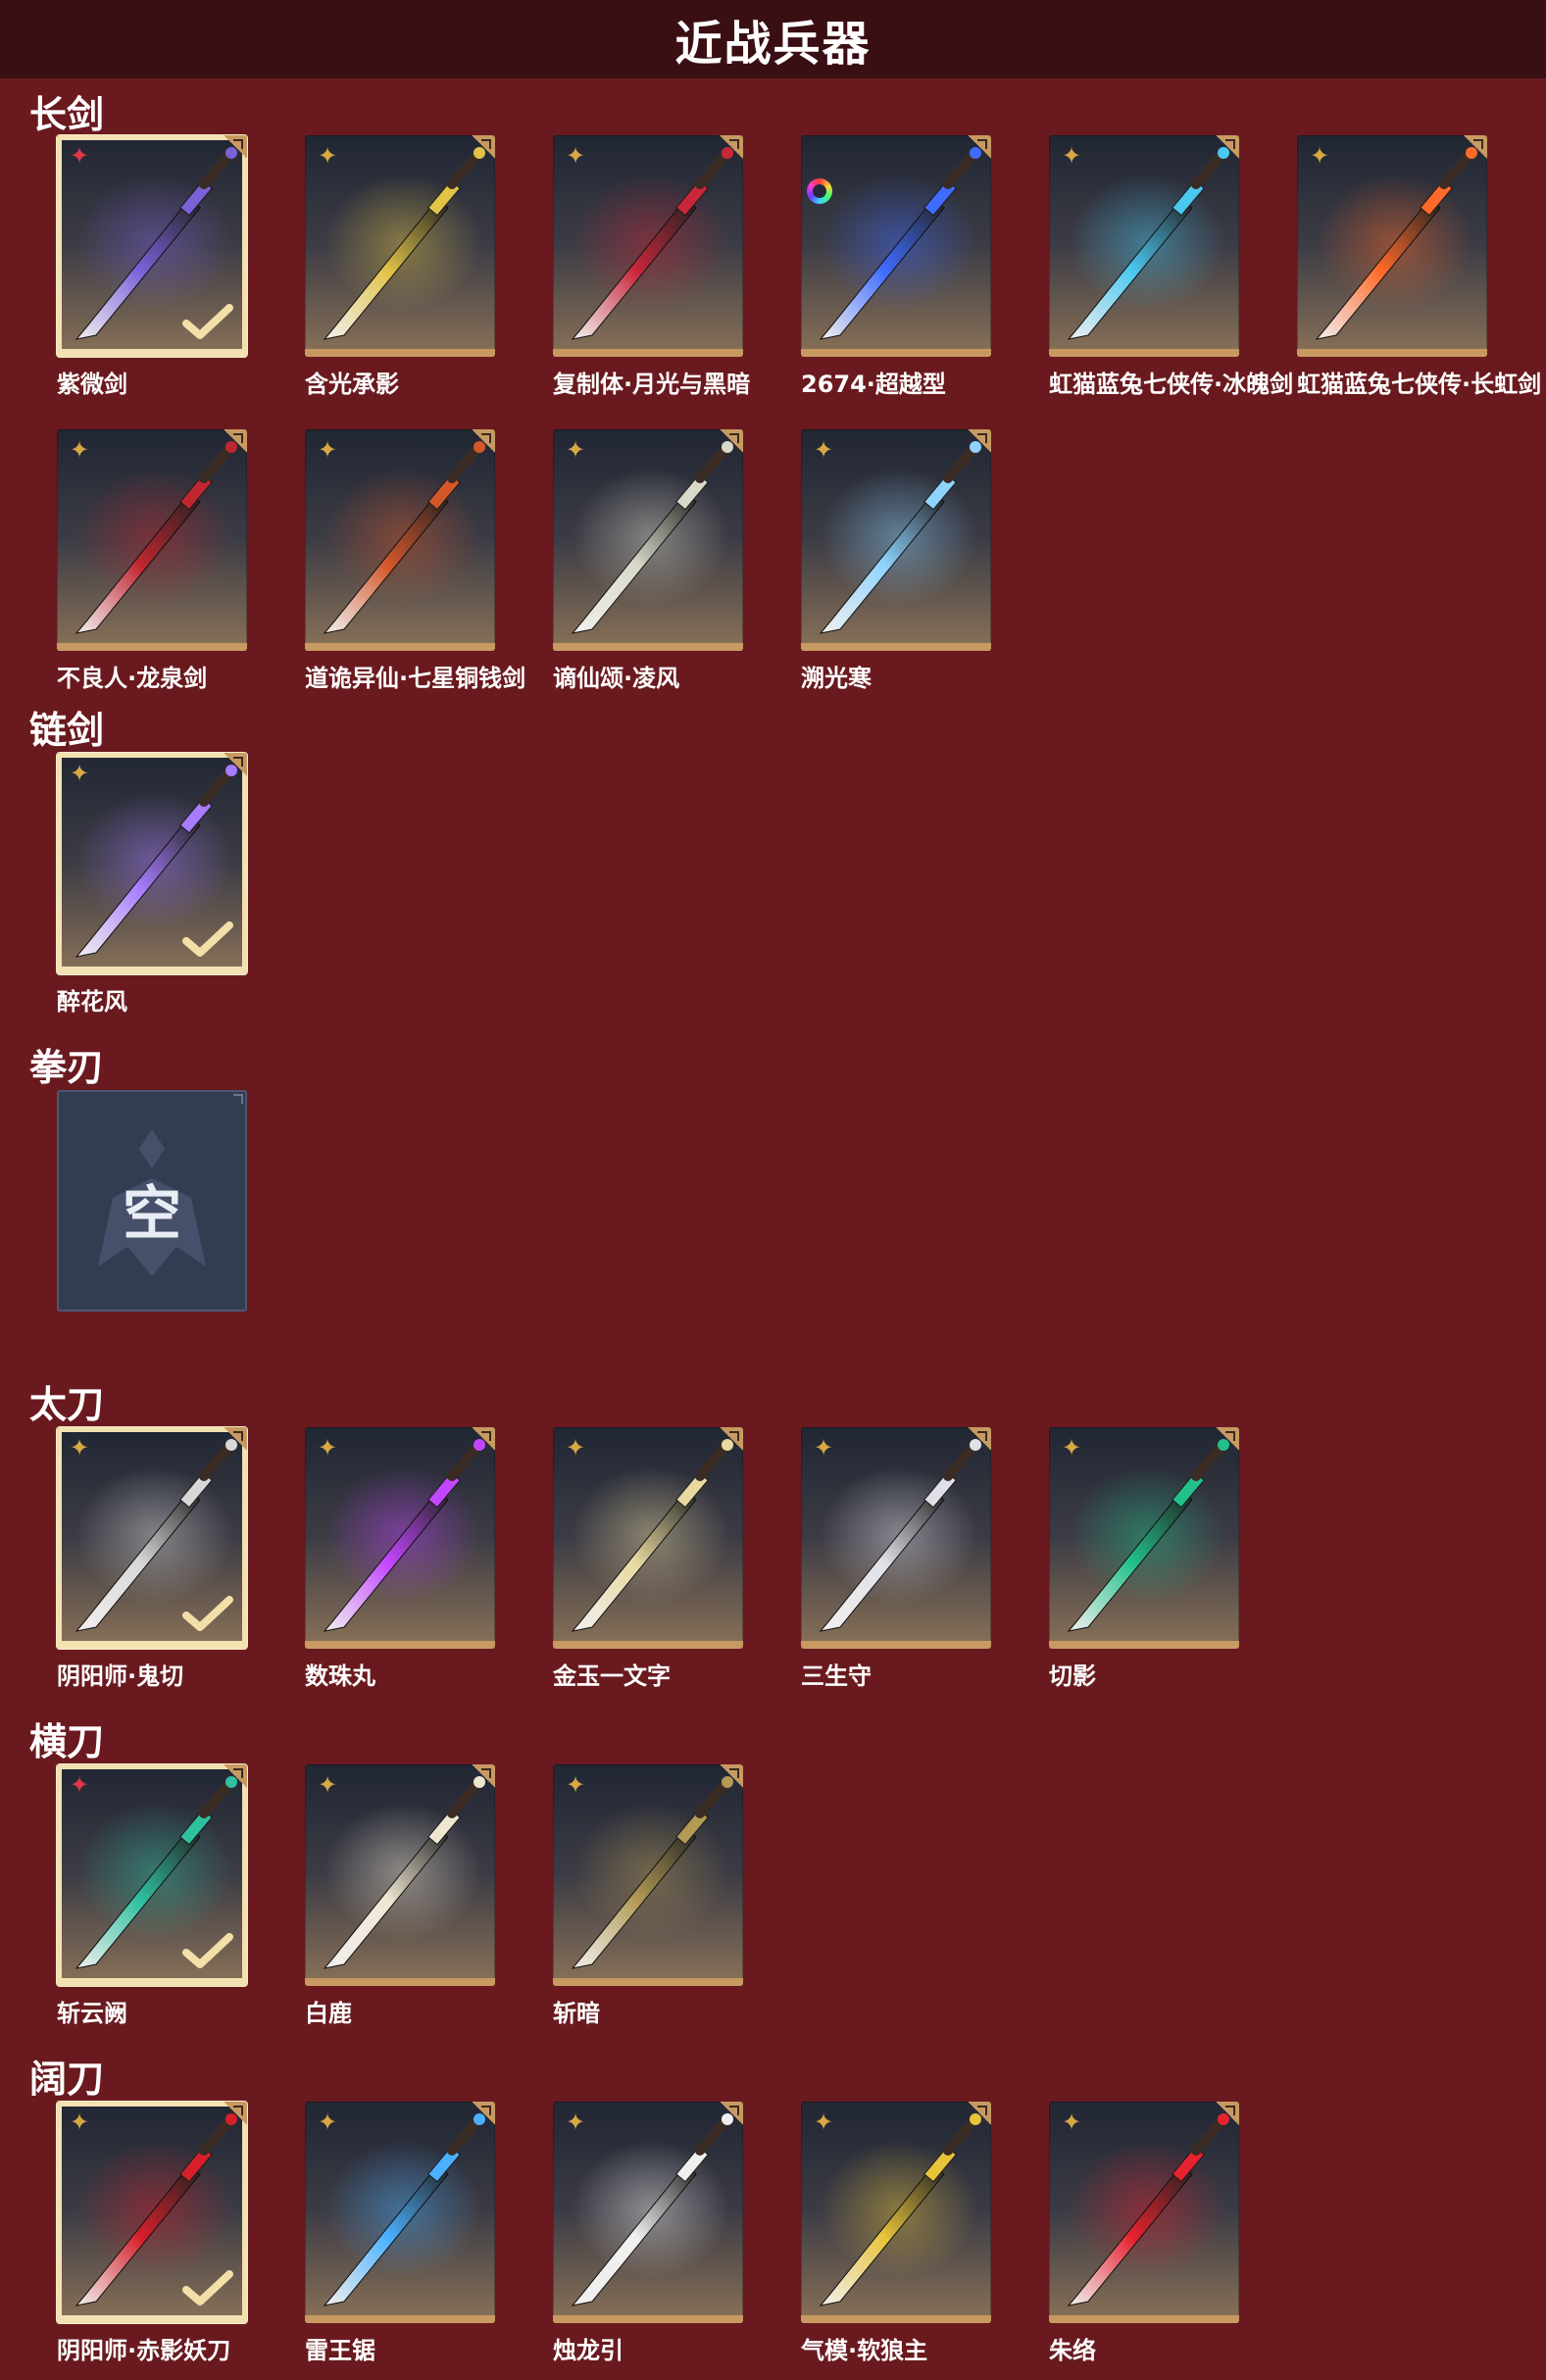 The image size is (1546, 2380). Describe the element at coordinates (67, 1404) in the screenshot. I see `section-title-3: 太刀` at that location.